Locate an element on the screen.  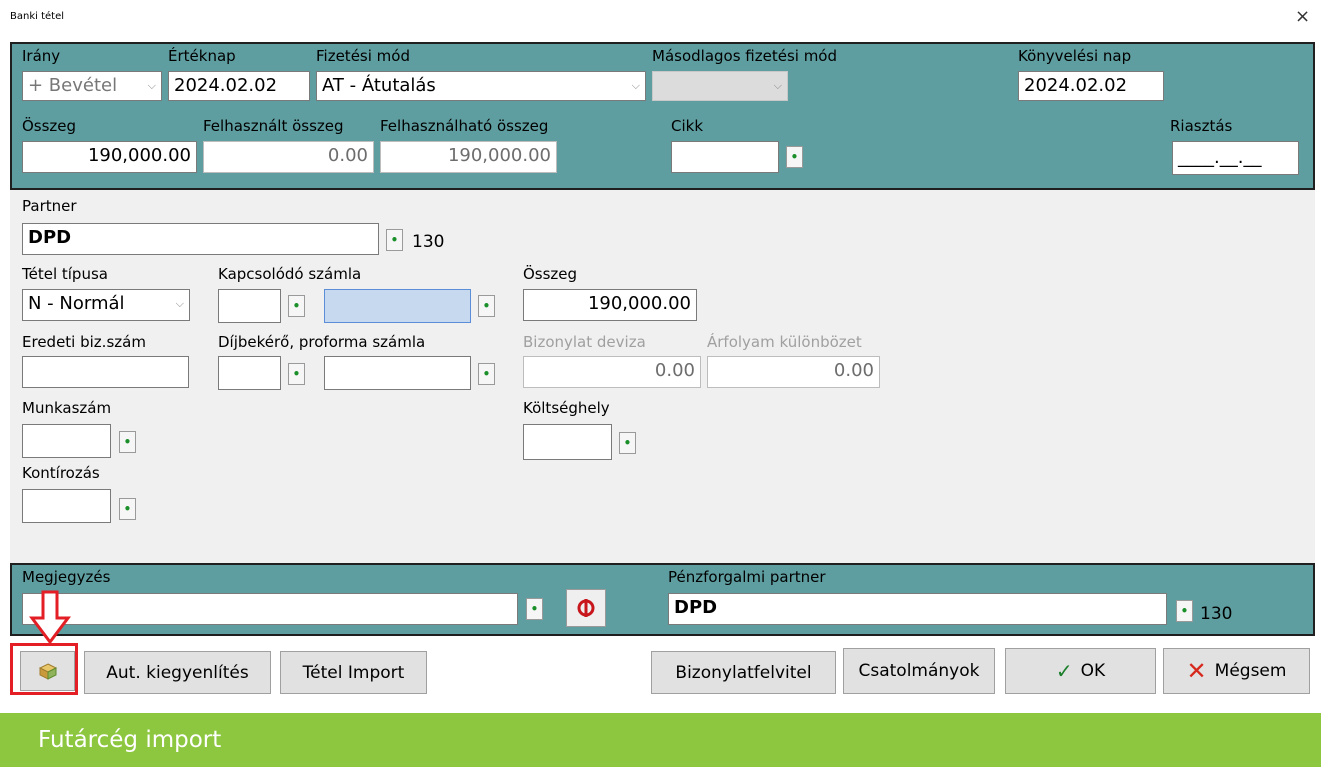
kontirozas-picker-button: • is located at coordinates (127, 509).